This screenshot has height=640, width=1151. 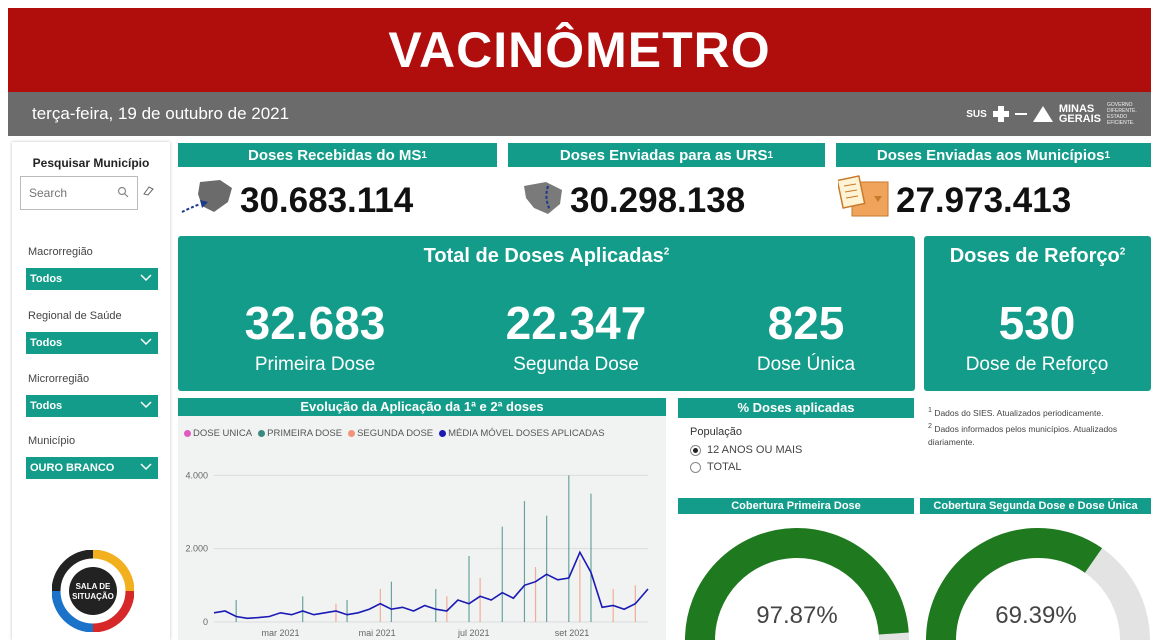 What do you see at coordinates (337, 155) in the screenshot?
I see `card-doses-received-header: Doses Recebidas do MS 1` at bounding box center [337, 155].